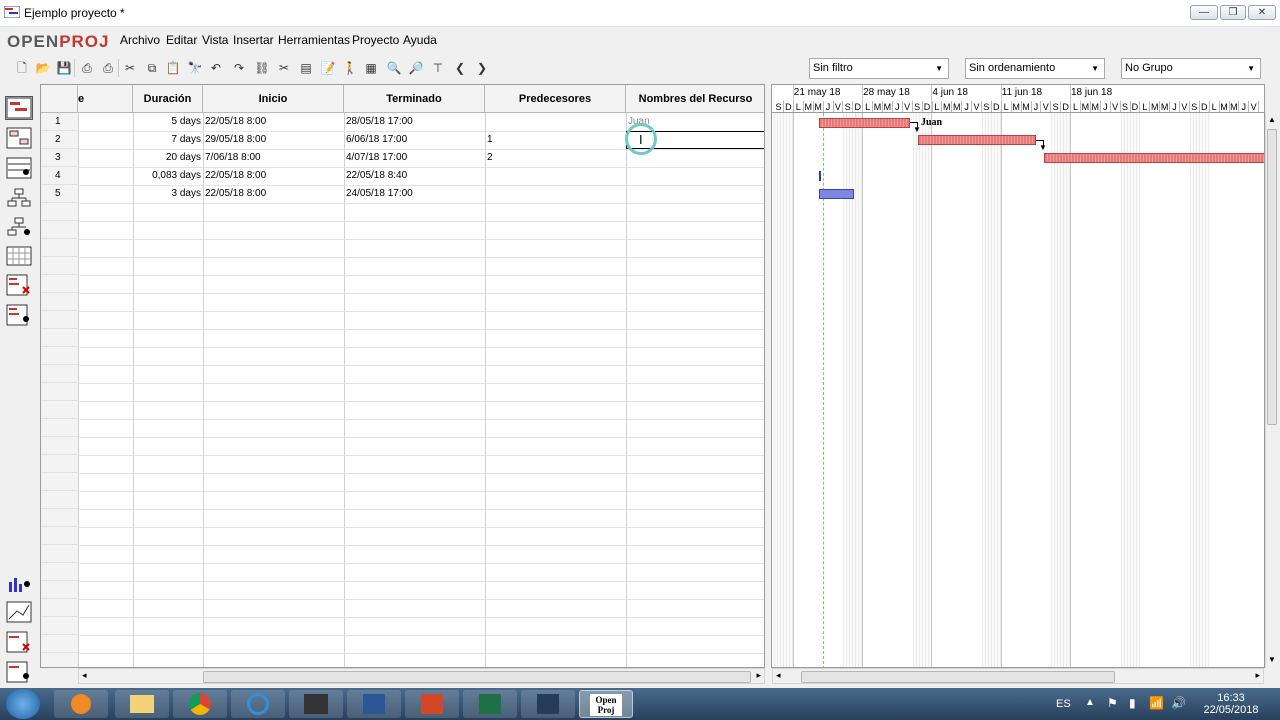  I want to click on sort-dropdown: Sin ordenamiento ▼, so click(1035, 68).